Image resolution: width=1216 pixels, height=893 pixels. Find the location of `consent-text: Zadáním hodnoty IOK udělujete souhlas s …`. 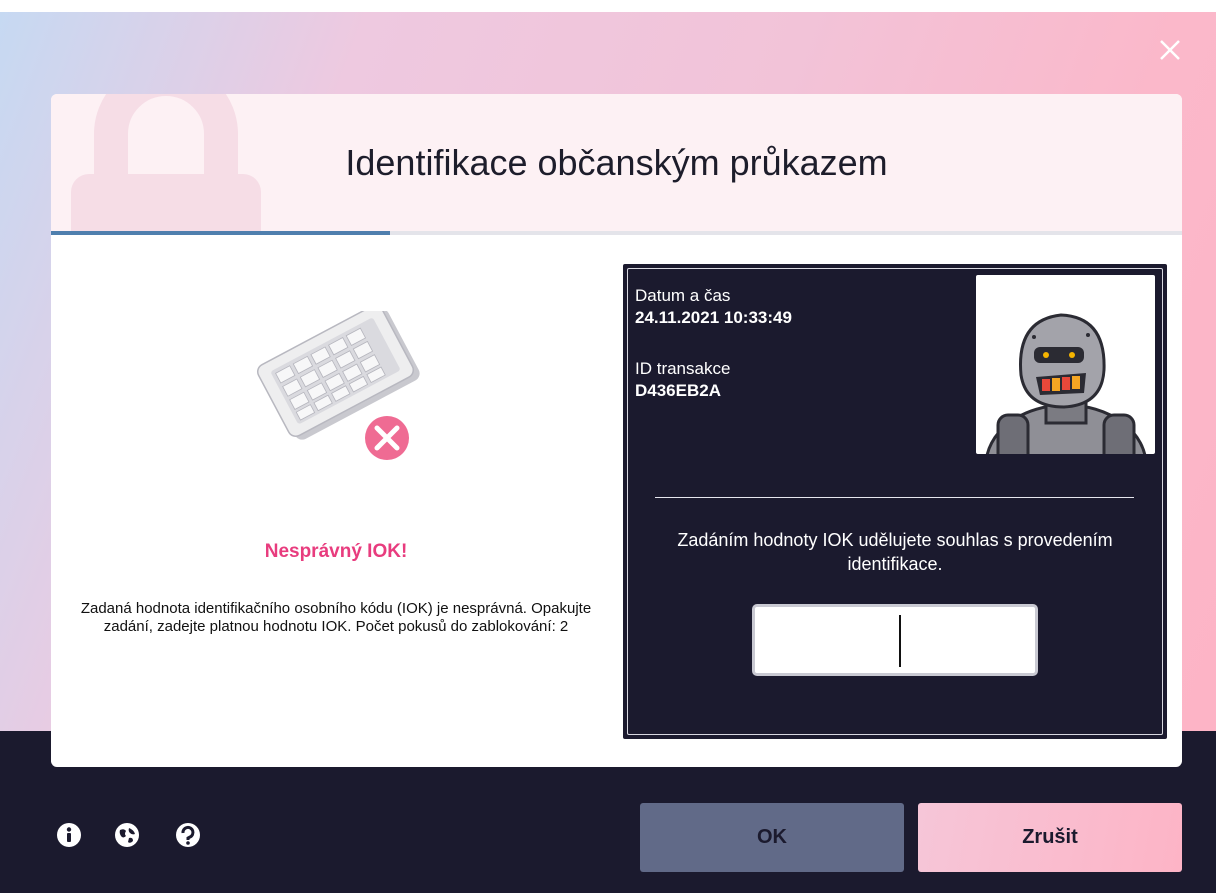

consent-text: Zadáním hodnoty IOK udělujete souhlas s … is located at coordinates (895, 552).